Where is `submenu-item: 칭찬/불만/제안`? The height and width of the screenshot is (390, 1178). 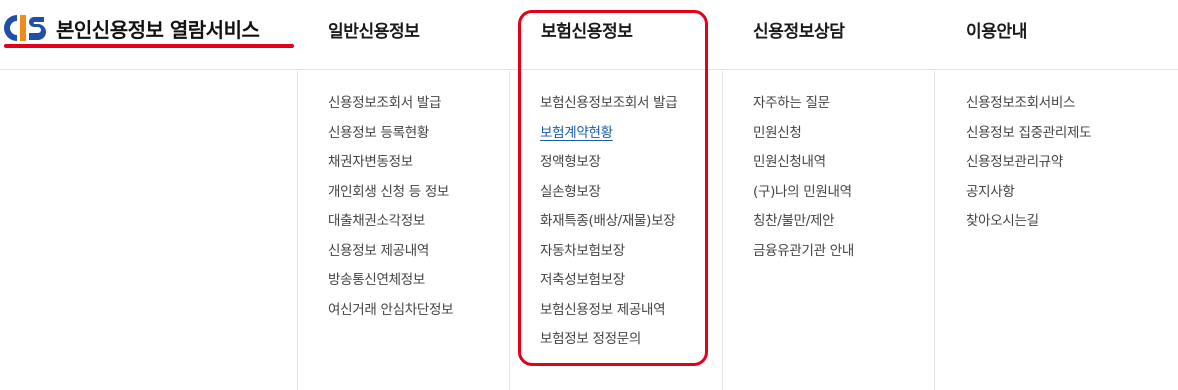
submenu-item: 칭찬/불만/제안 is located at coordinates (803, 226).